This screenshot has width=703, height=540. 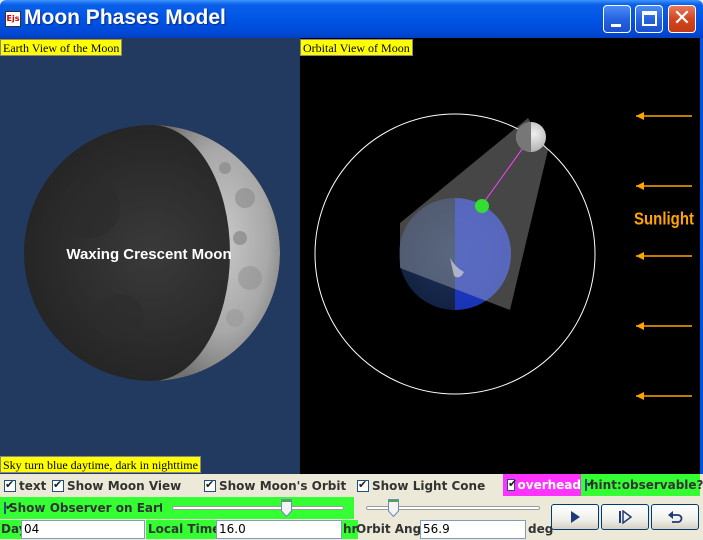 What do you see at coordinates (453, 508) in the screenshot?
I see `orbit-angle-slider` at bounding box center [453, 508].